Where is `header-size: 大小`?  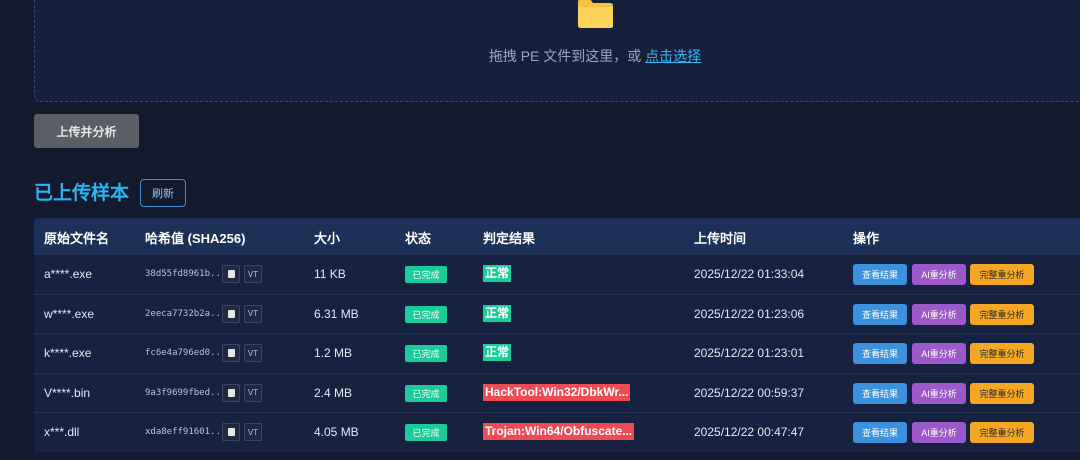 header-size: 大小 is located at coordinates (327, 238).